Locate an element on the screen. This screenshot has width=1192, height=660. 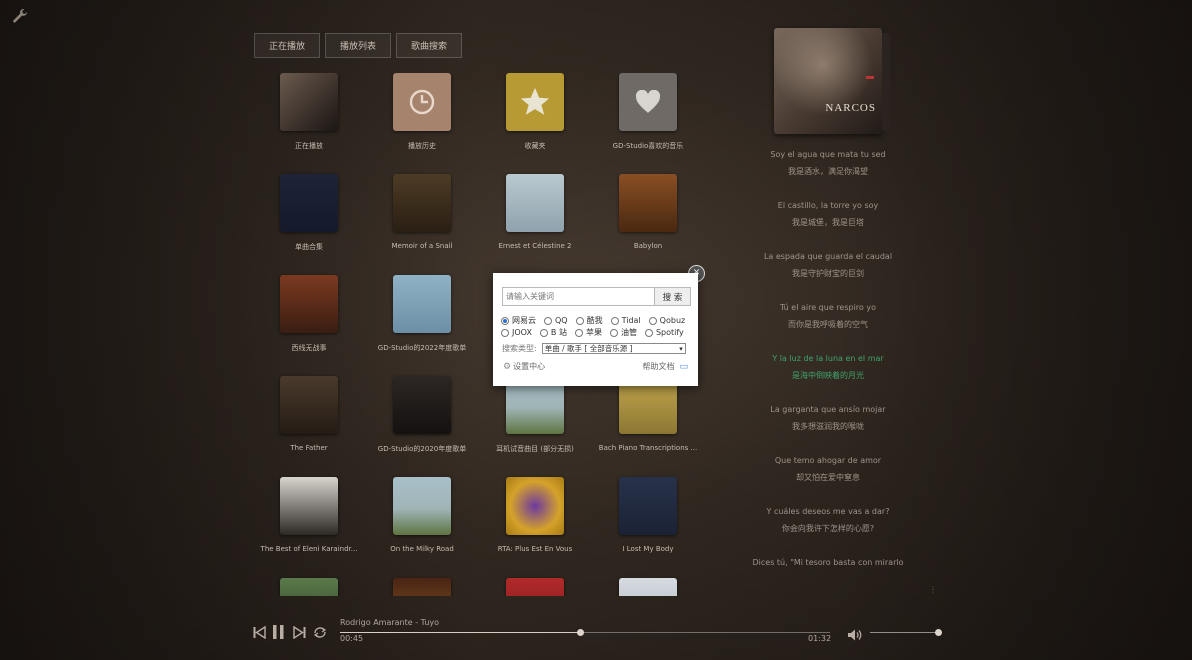
player-bar: Rodrigo Amarante - Tuyo 00:45 01:32 is located at coordinates (600, 632).